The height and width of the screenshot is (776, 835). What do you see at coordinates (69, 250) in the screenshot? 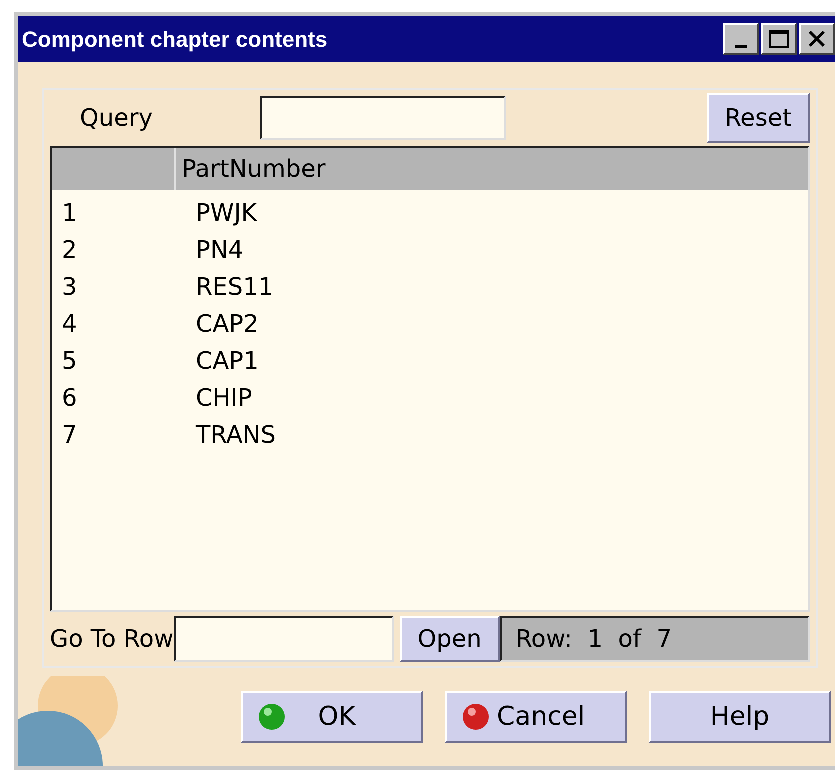
I see `table-cell-text: 2` at bounding box center [69, 250].